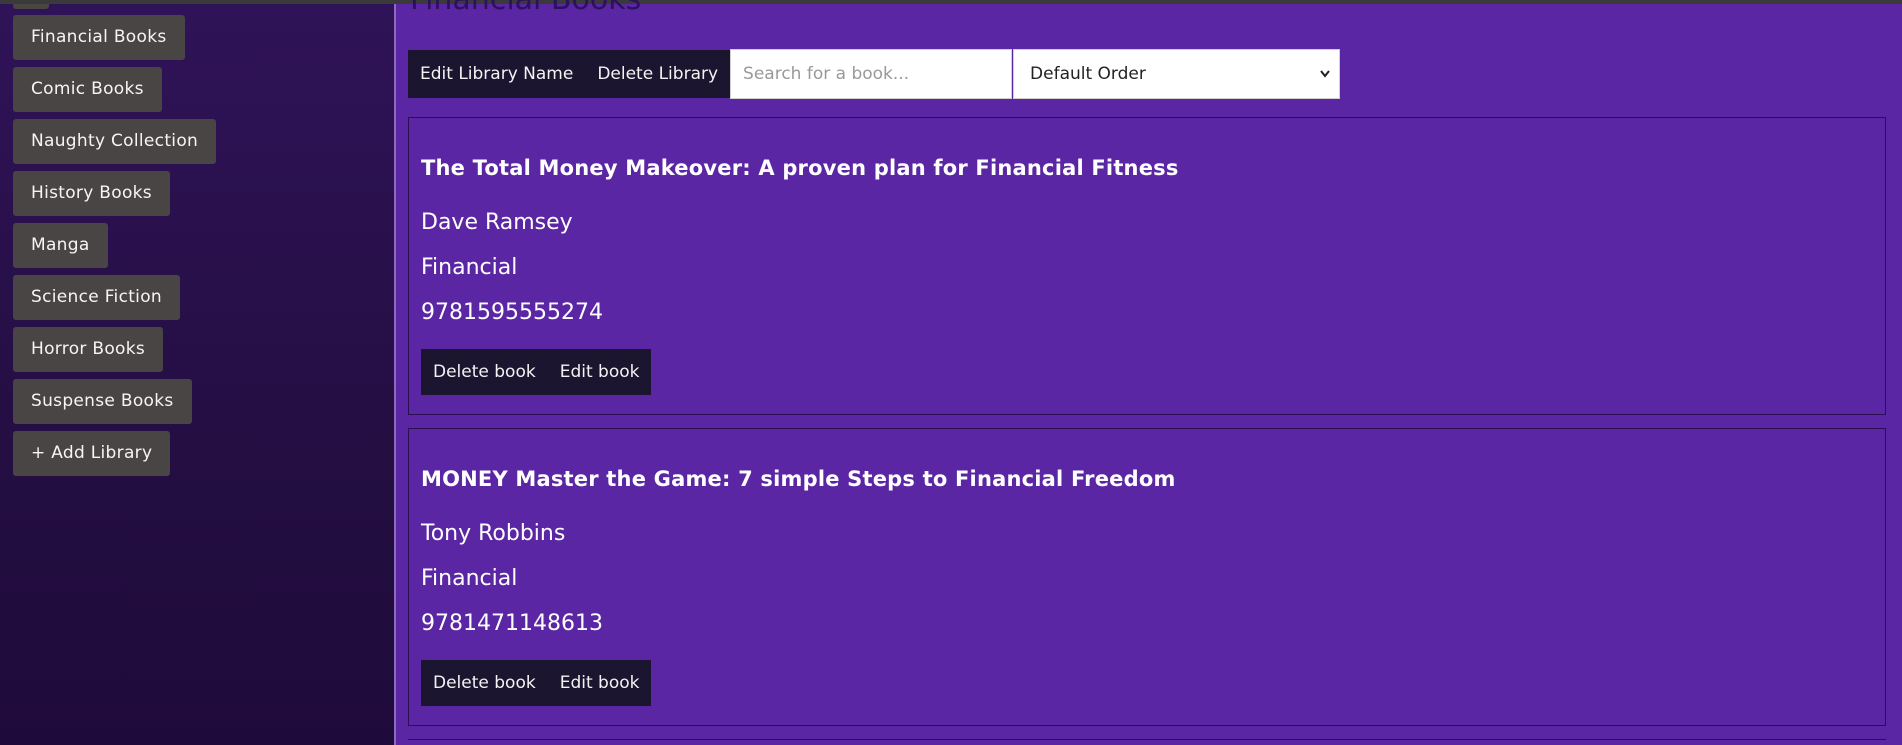 This screenshot has height=745, width=1902. Describe the element at coordinates (60, 245) in the screenshot. I see `sidebar-item-manga: Manga` at that location.